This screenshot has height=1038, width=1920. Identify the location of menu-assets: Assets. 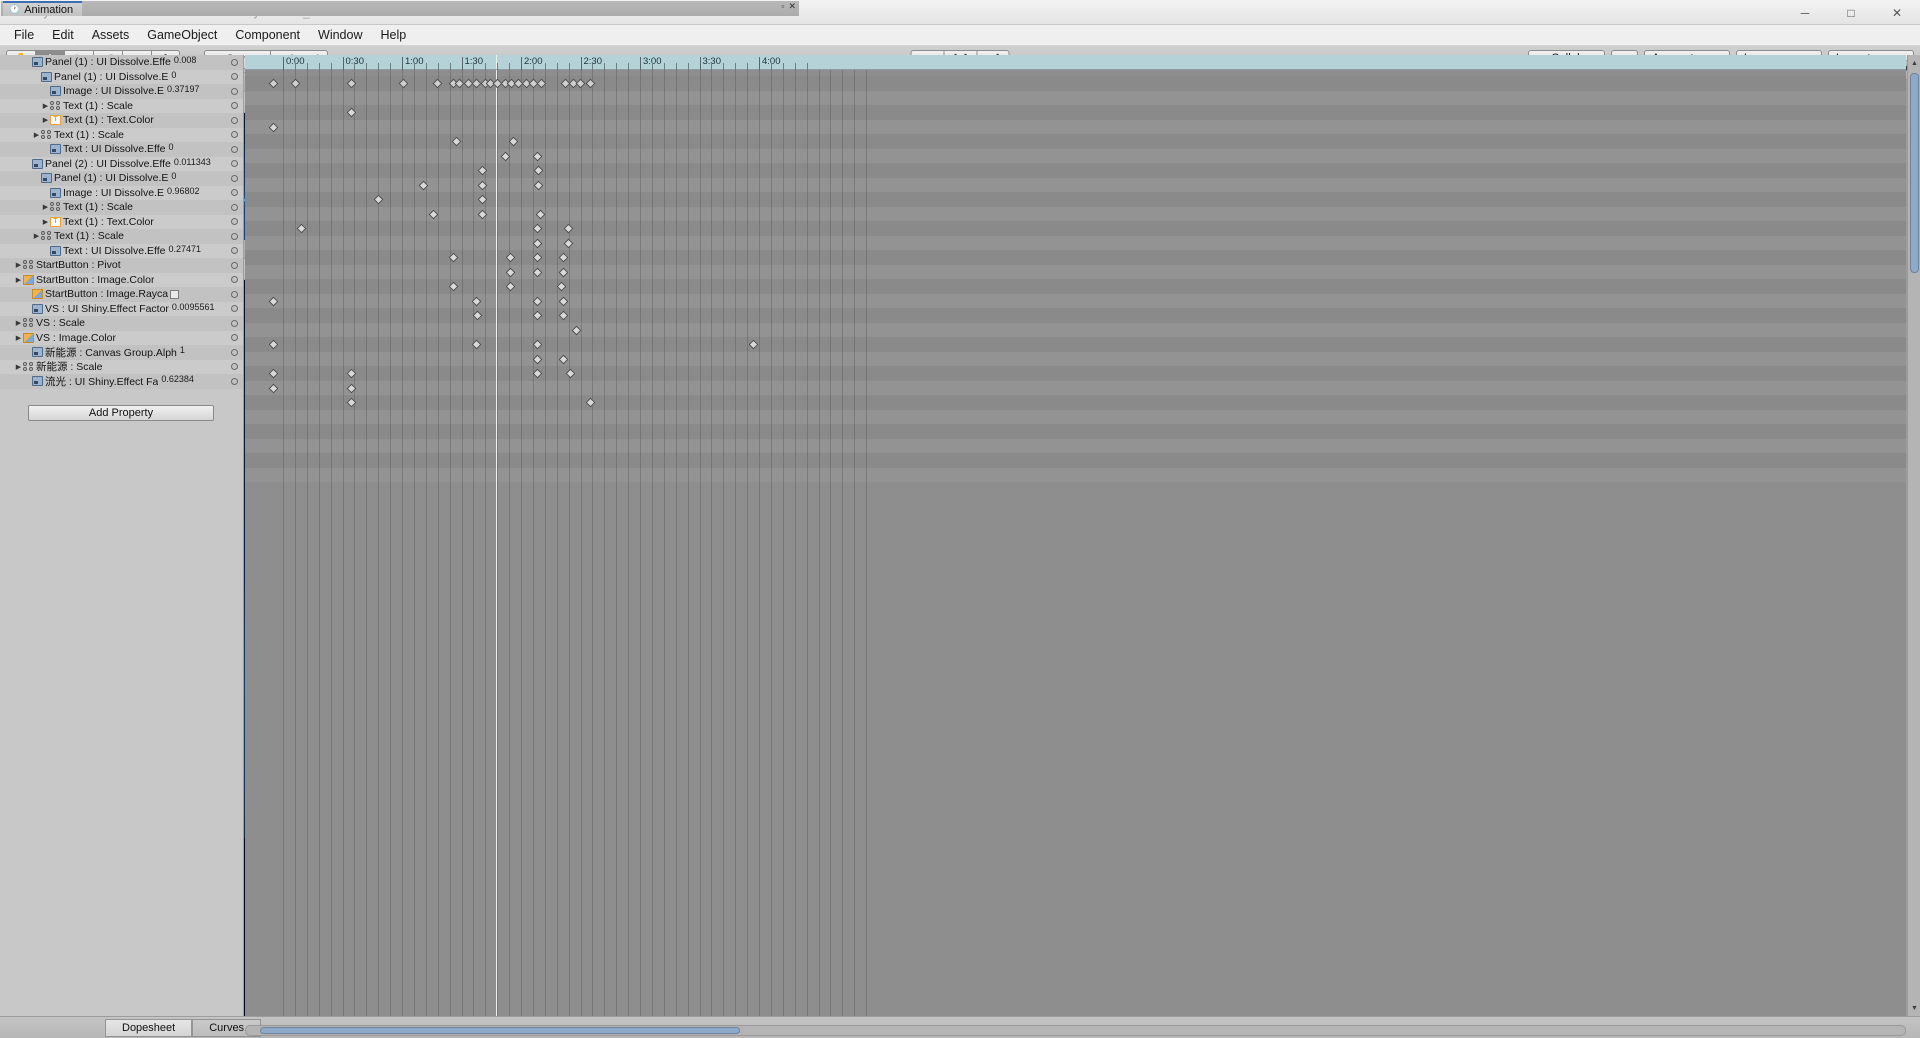
(111, 35).